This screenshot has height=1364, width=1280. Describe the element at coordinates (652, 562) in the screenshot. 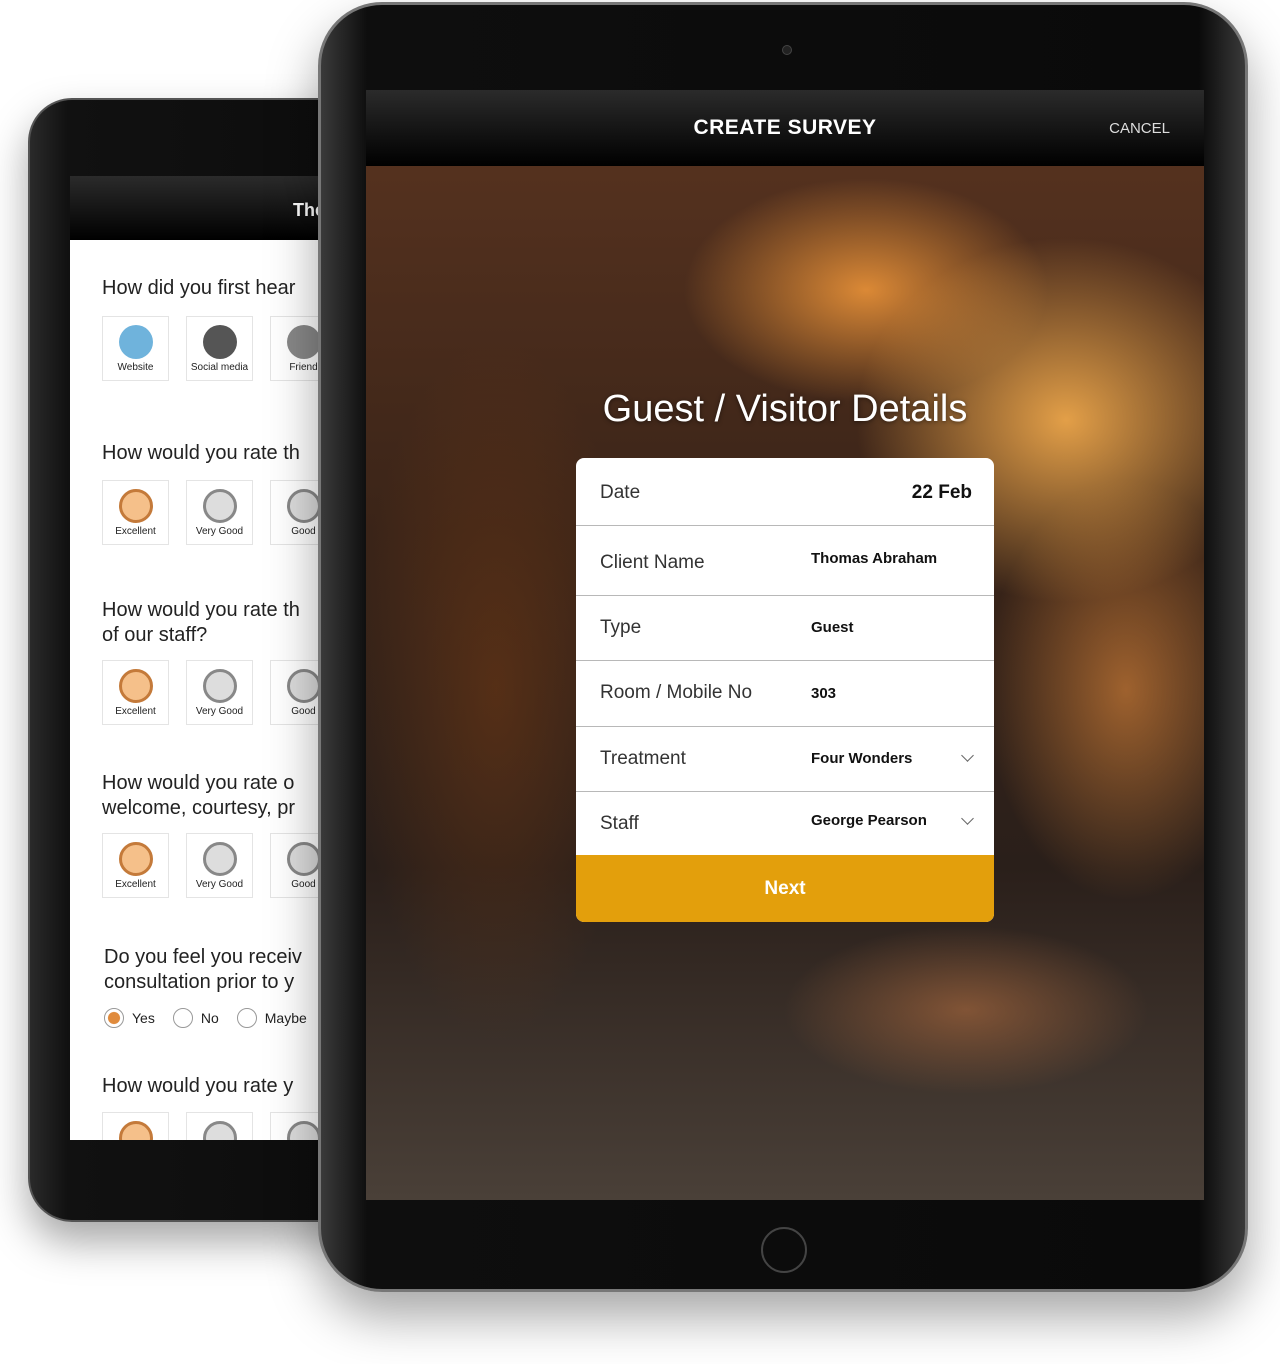

I see `field-label: Client Name` at that location.